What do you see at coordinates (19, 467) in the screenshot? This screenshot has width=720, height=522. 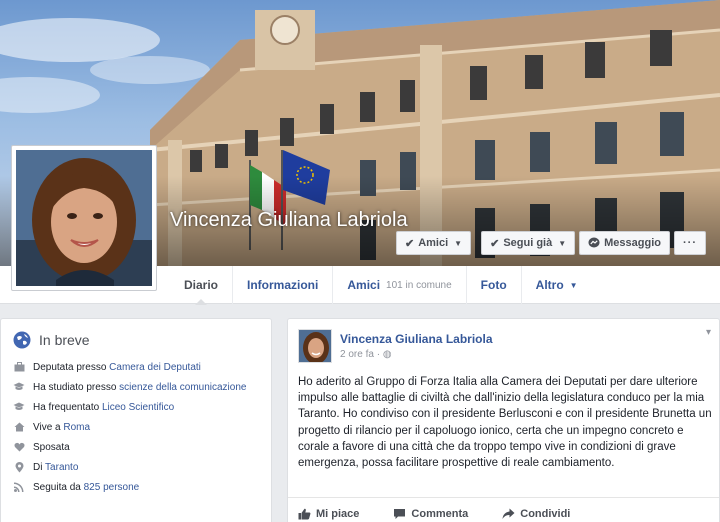 I see `location-pin-icon` at bounding box center [19, 467].